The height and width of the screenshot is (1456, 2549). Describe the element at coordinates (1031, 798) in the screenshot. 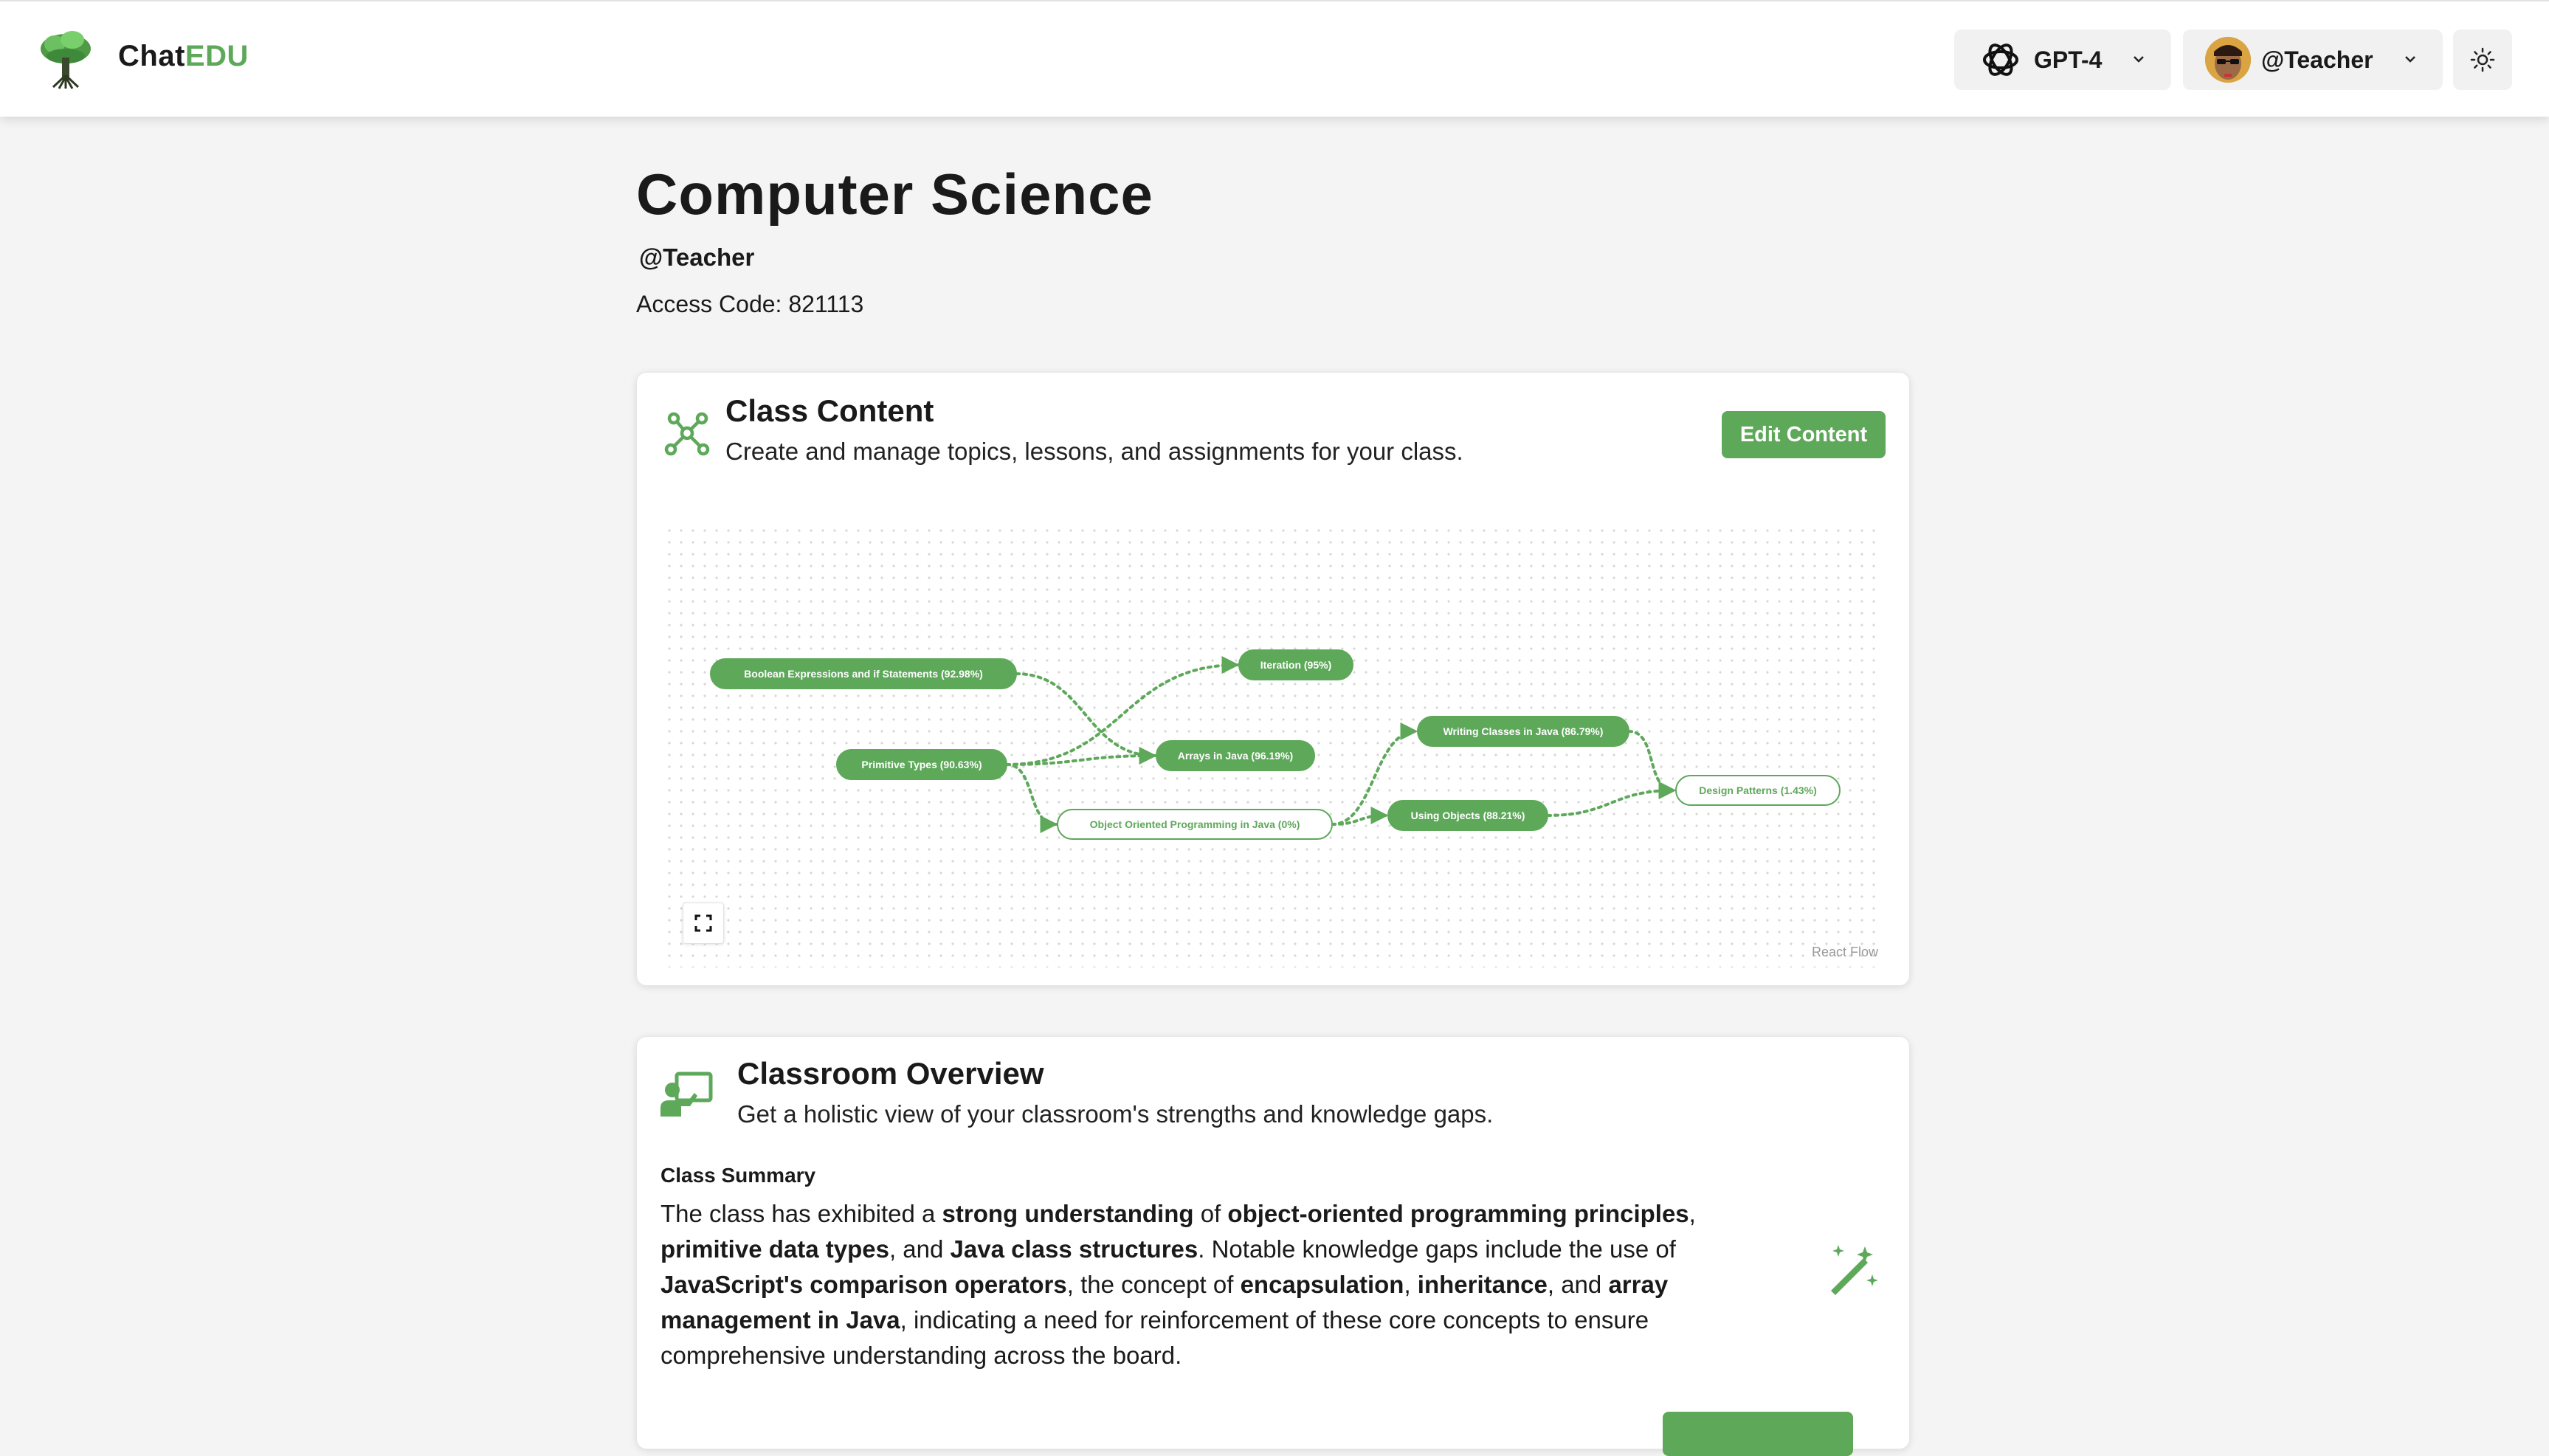

I see `flow-edge-prim-oop` at that location.